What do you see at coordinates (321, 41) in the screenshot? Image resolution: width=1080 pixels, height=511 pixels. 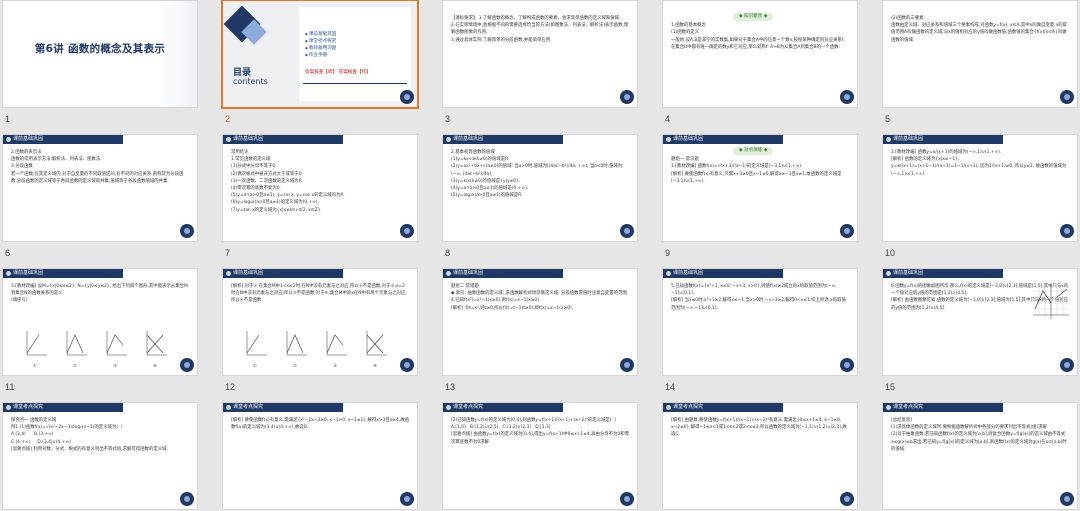 I see `toc-item: 课堂考点探究` at bounding box center [321, 41].